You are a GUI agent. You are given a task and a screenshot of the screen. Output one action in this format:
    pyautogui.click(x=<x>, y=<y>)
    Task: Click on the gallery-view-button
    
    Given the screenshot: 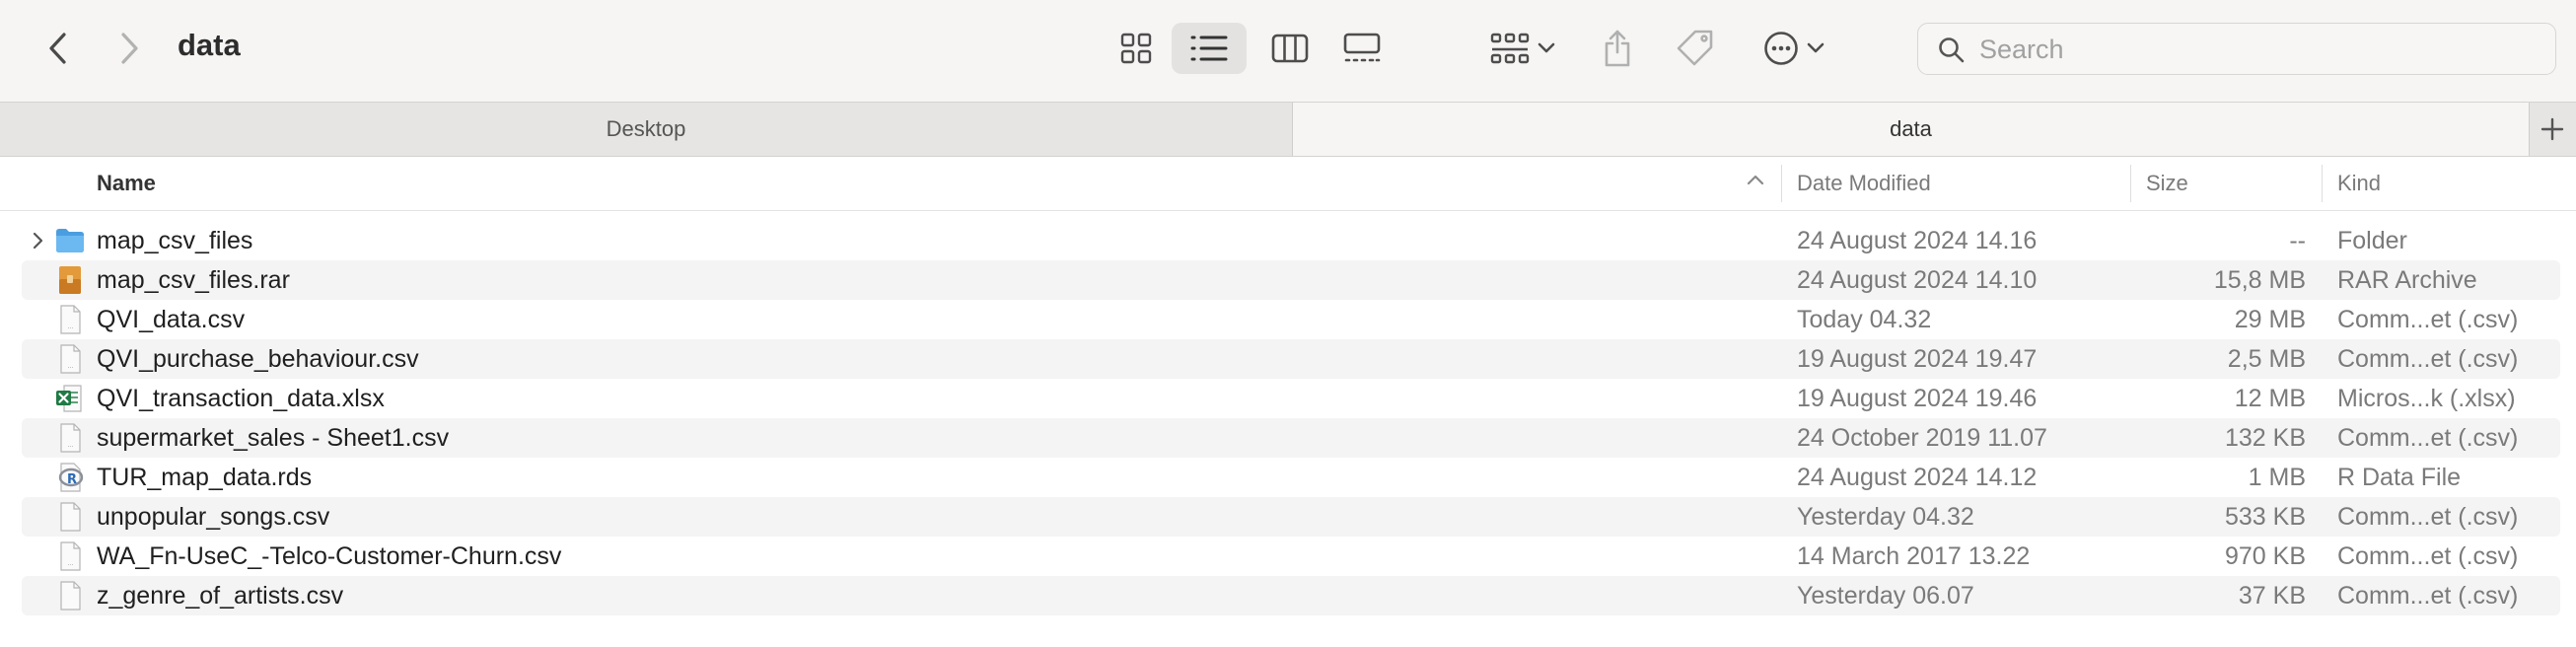 What is the action you would take?
    pyautogui.click(x=1362, y=49)
    